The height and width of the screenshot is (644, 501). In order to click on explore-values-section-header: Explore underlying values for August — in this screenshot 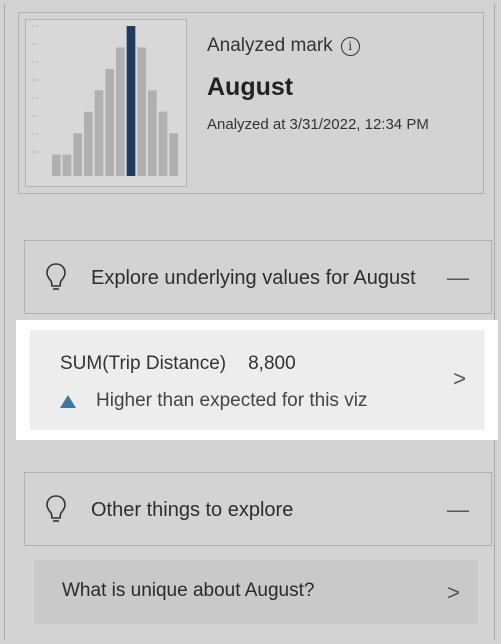, I will do `click(258, 277)`.